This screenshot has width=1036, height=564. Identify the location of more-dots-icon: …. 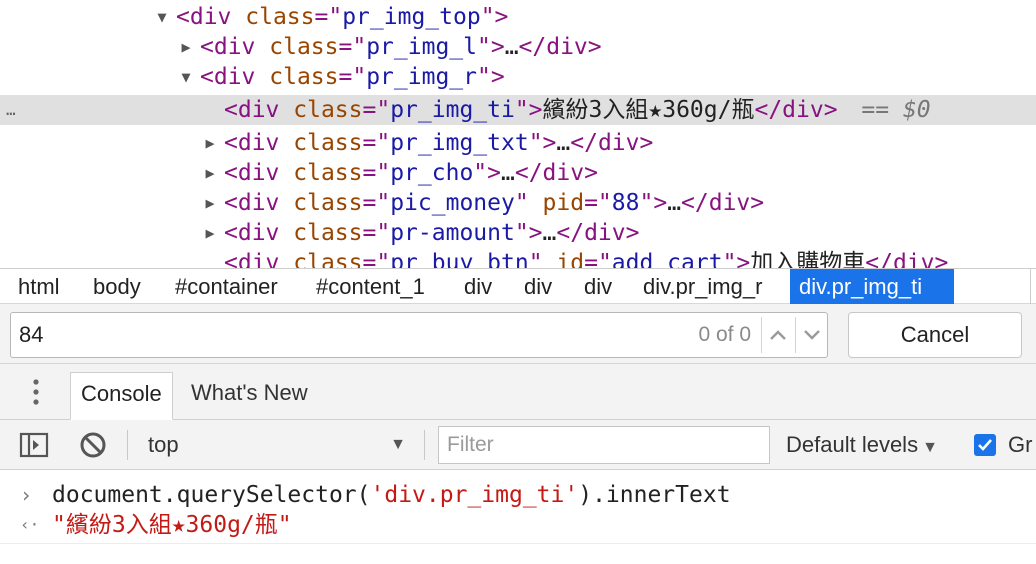
(11, 110).